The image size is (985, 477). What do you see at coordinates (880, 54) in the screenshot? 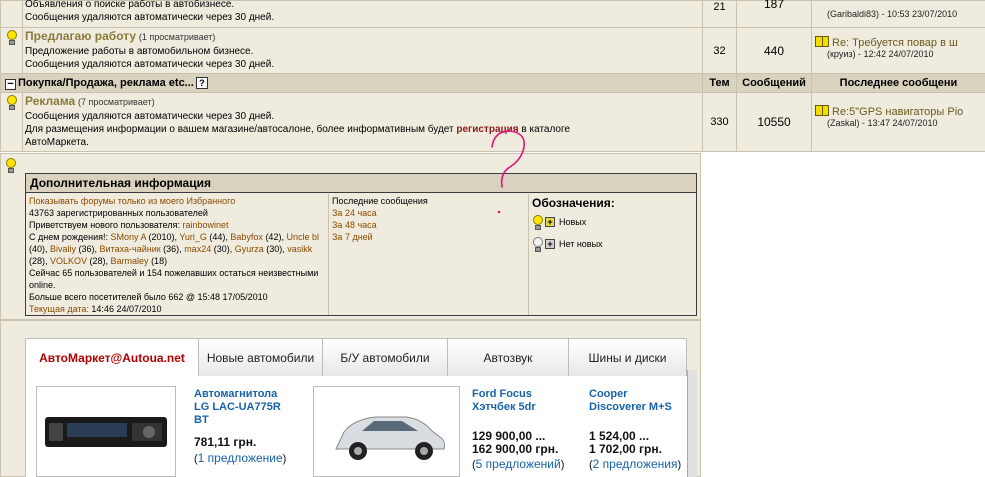
I see `last-post-meta: (круиз) - 12:42 24/07/2010` at bounding box center [880, 54].